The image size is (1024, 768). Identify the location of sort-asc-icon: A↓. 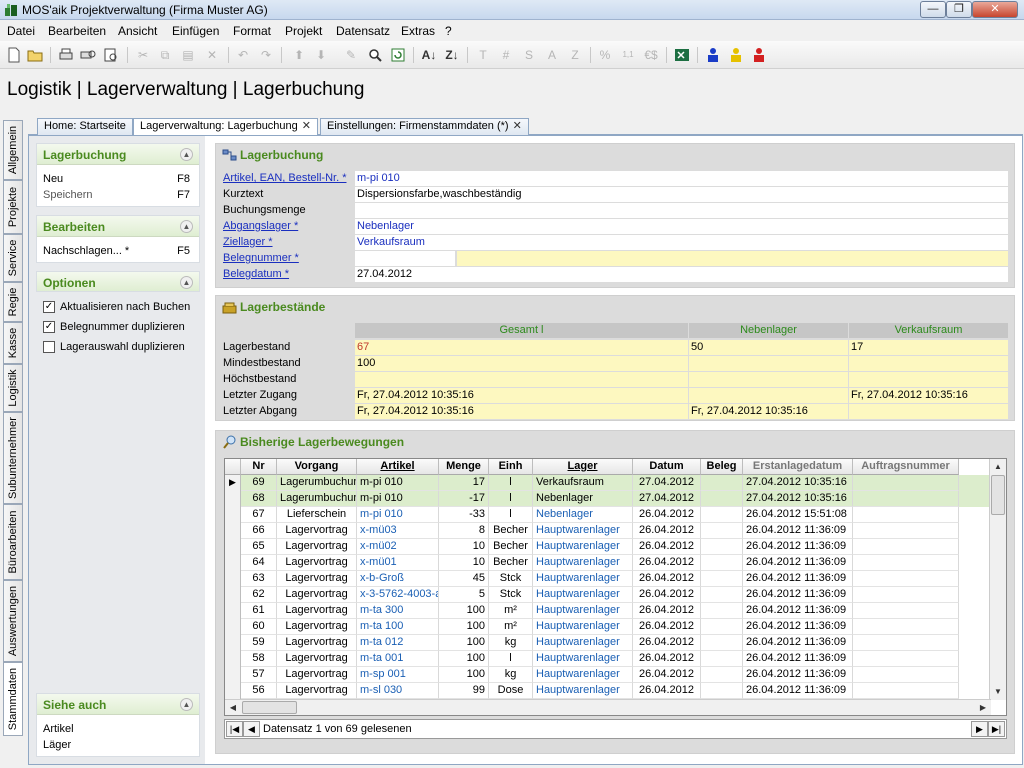
(429, 55).